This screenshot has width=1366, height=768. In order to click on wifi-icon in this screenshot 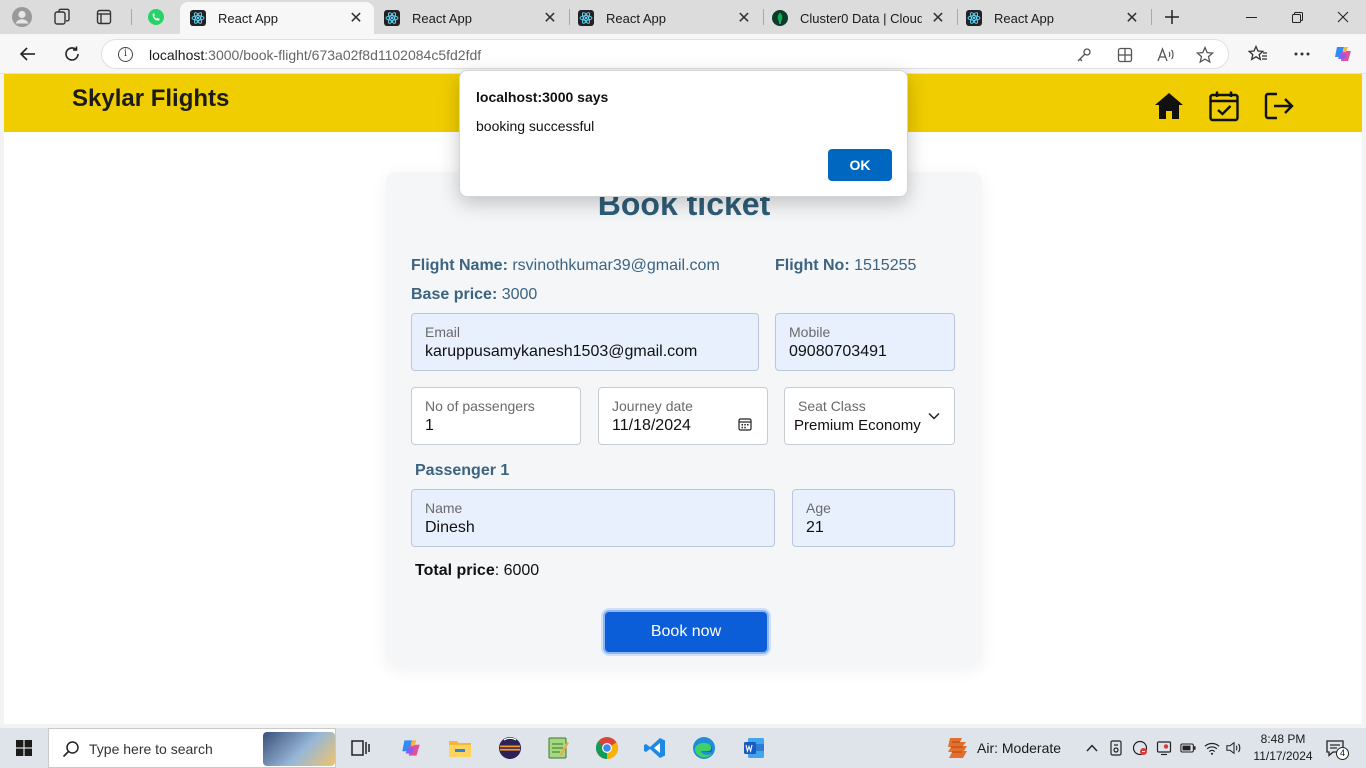, I will do `click(1212, 748)`.